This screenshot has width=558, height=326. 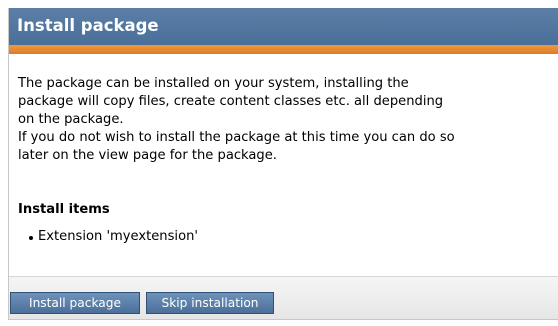 What do you see at coordinates (210, 303) in the screenshot?
I see `skip-installation-button: Skip installation` at bounding box center [210, 303].